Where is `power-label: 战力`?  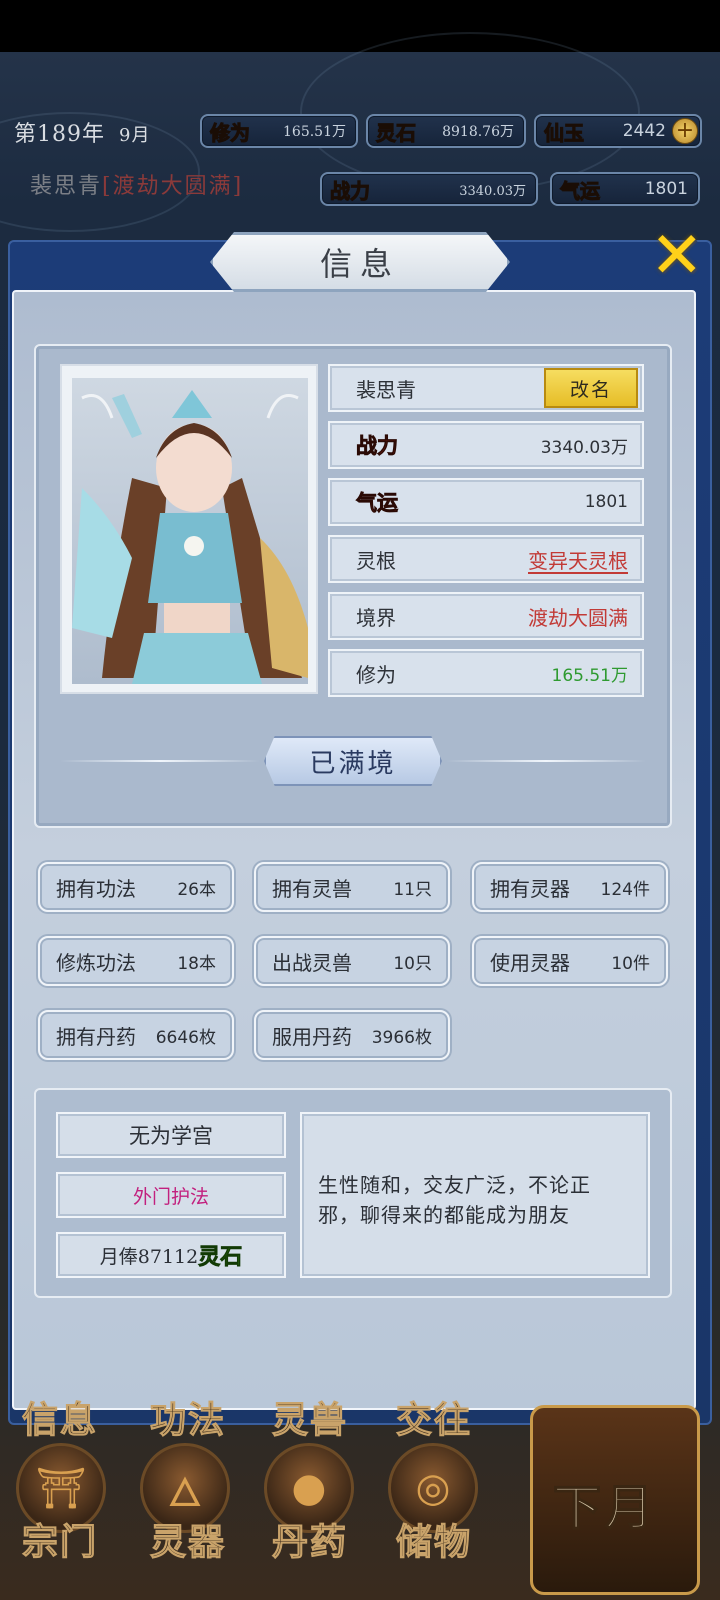
power-label: 战力 is located at coordinates (377, 446).